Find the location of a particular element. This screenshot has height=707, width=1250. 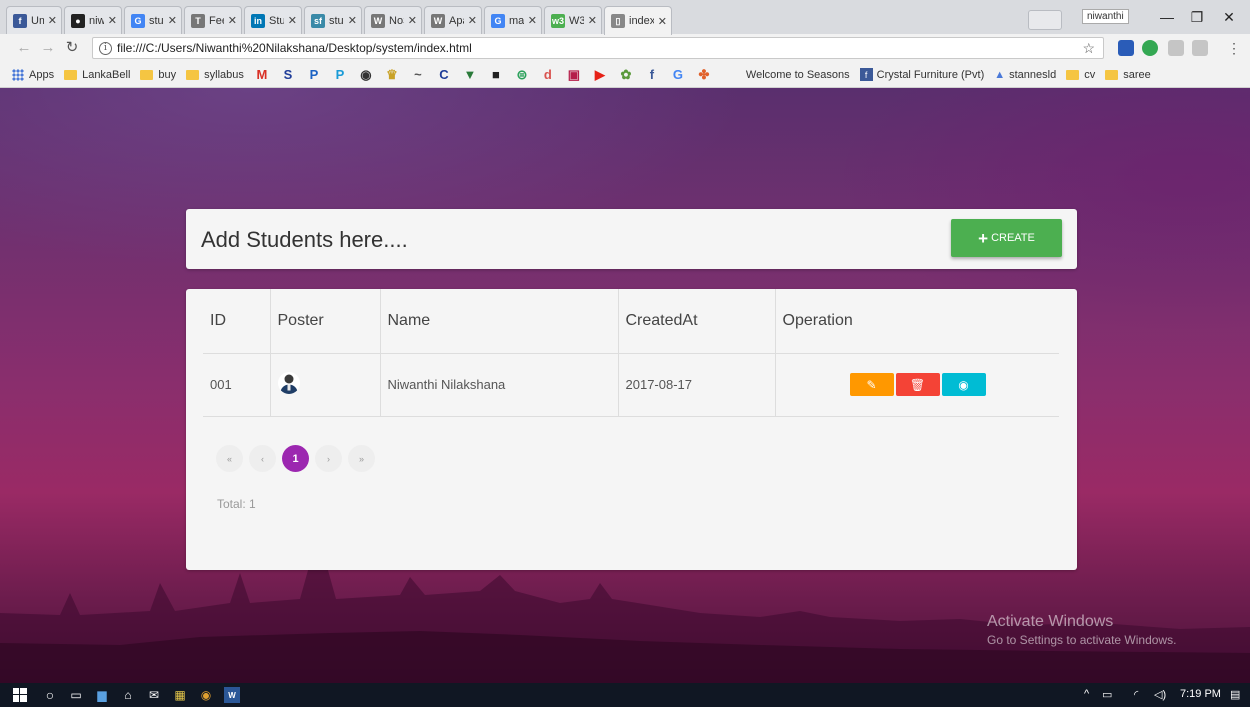

youtube-icon: ▶ is located at coordinates (600, 75).